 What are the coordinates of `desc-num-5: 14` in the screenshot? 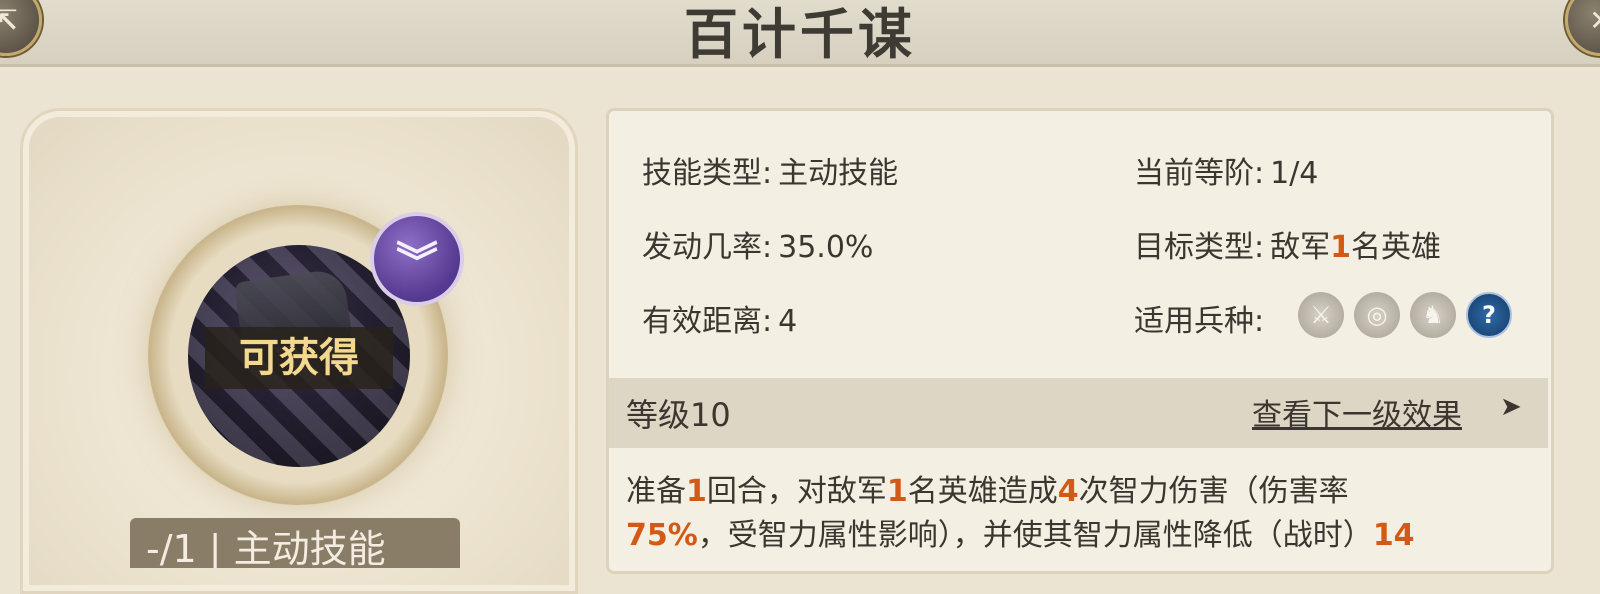 It's located at (1393, 535).